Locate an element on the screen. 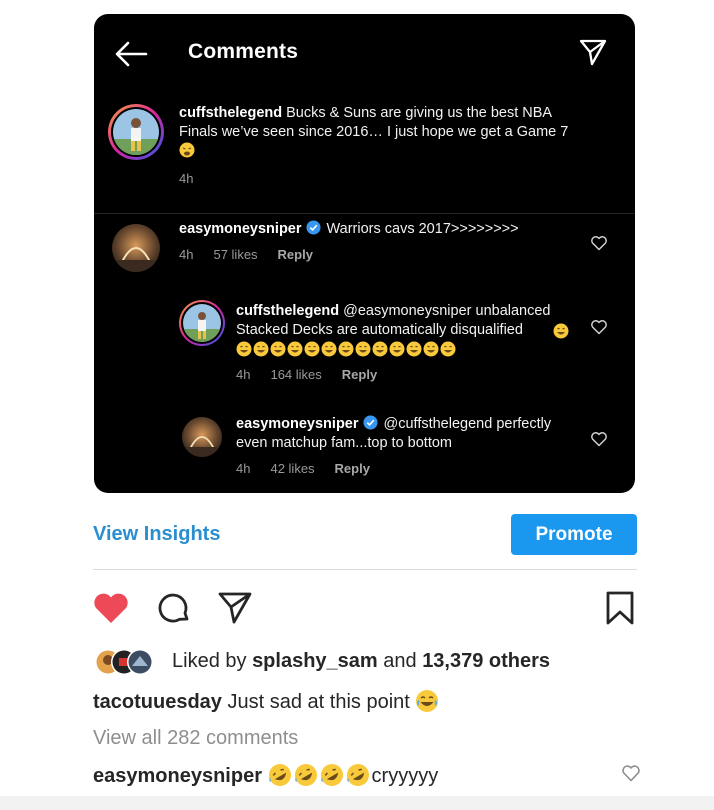 Image resolution: width=714 pixels, height=810 pixels. view-insights-link: View Insights is located at coordinates (156, 534).